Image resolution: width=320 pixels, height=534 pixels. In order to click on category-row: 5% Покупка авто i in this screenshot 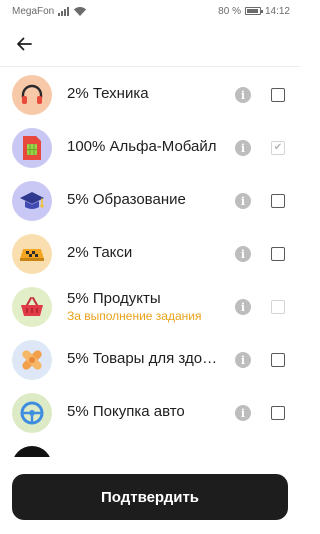, I will do `click(150, 411)`.